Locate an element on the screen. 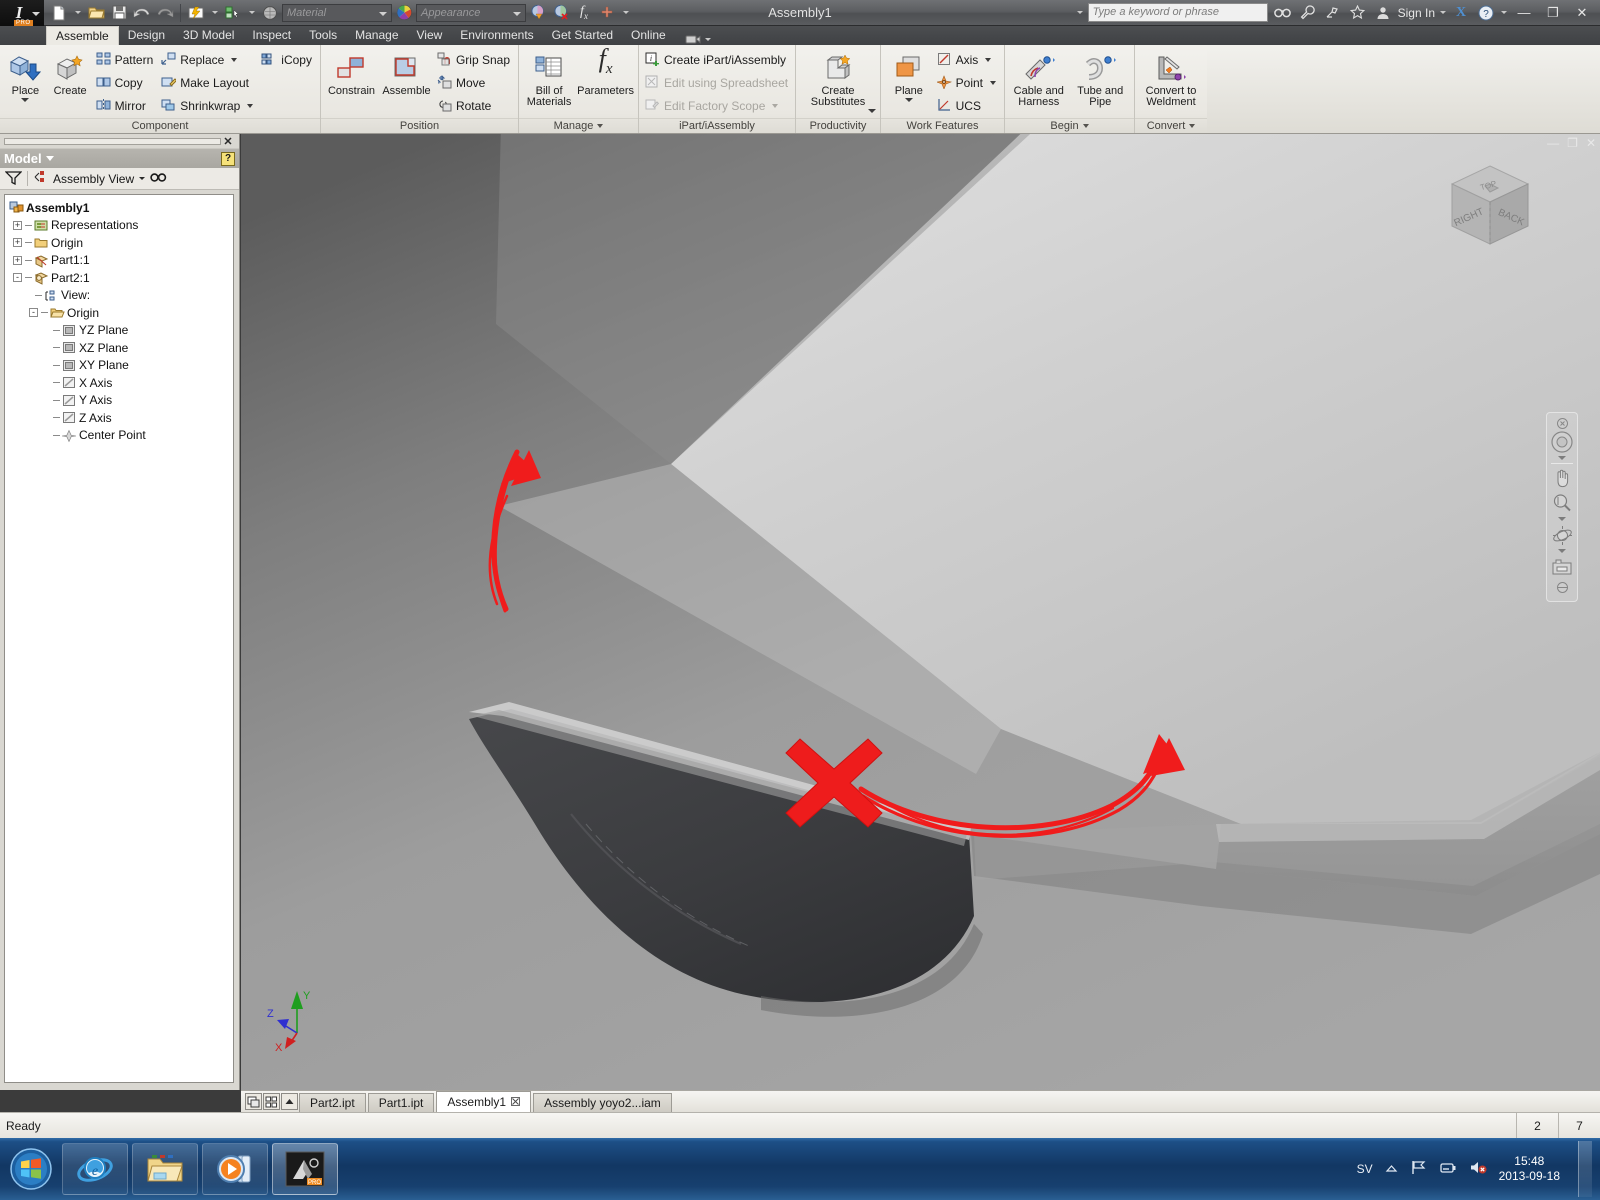 This screenshot has width=1600, height=1200. doc-tab-assembly-yoyo2: Assembly yoyo2...iam is located at coordinates (602, 1102).